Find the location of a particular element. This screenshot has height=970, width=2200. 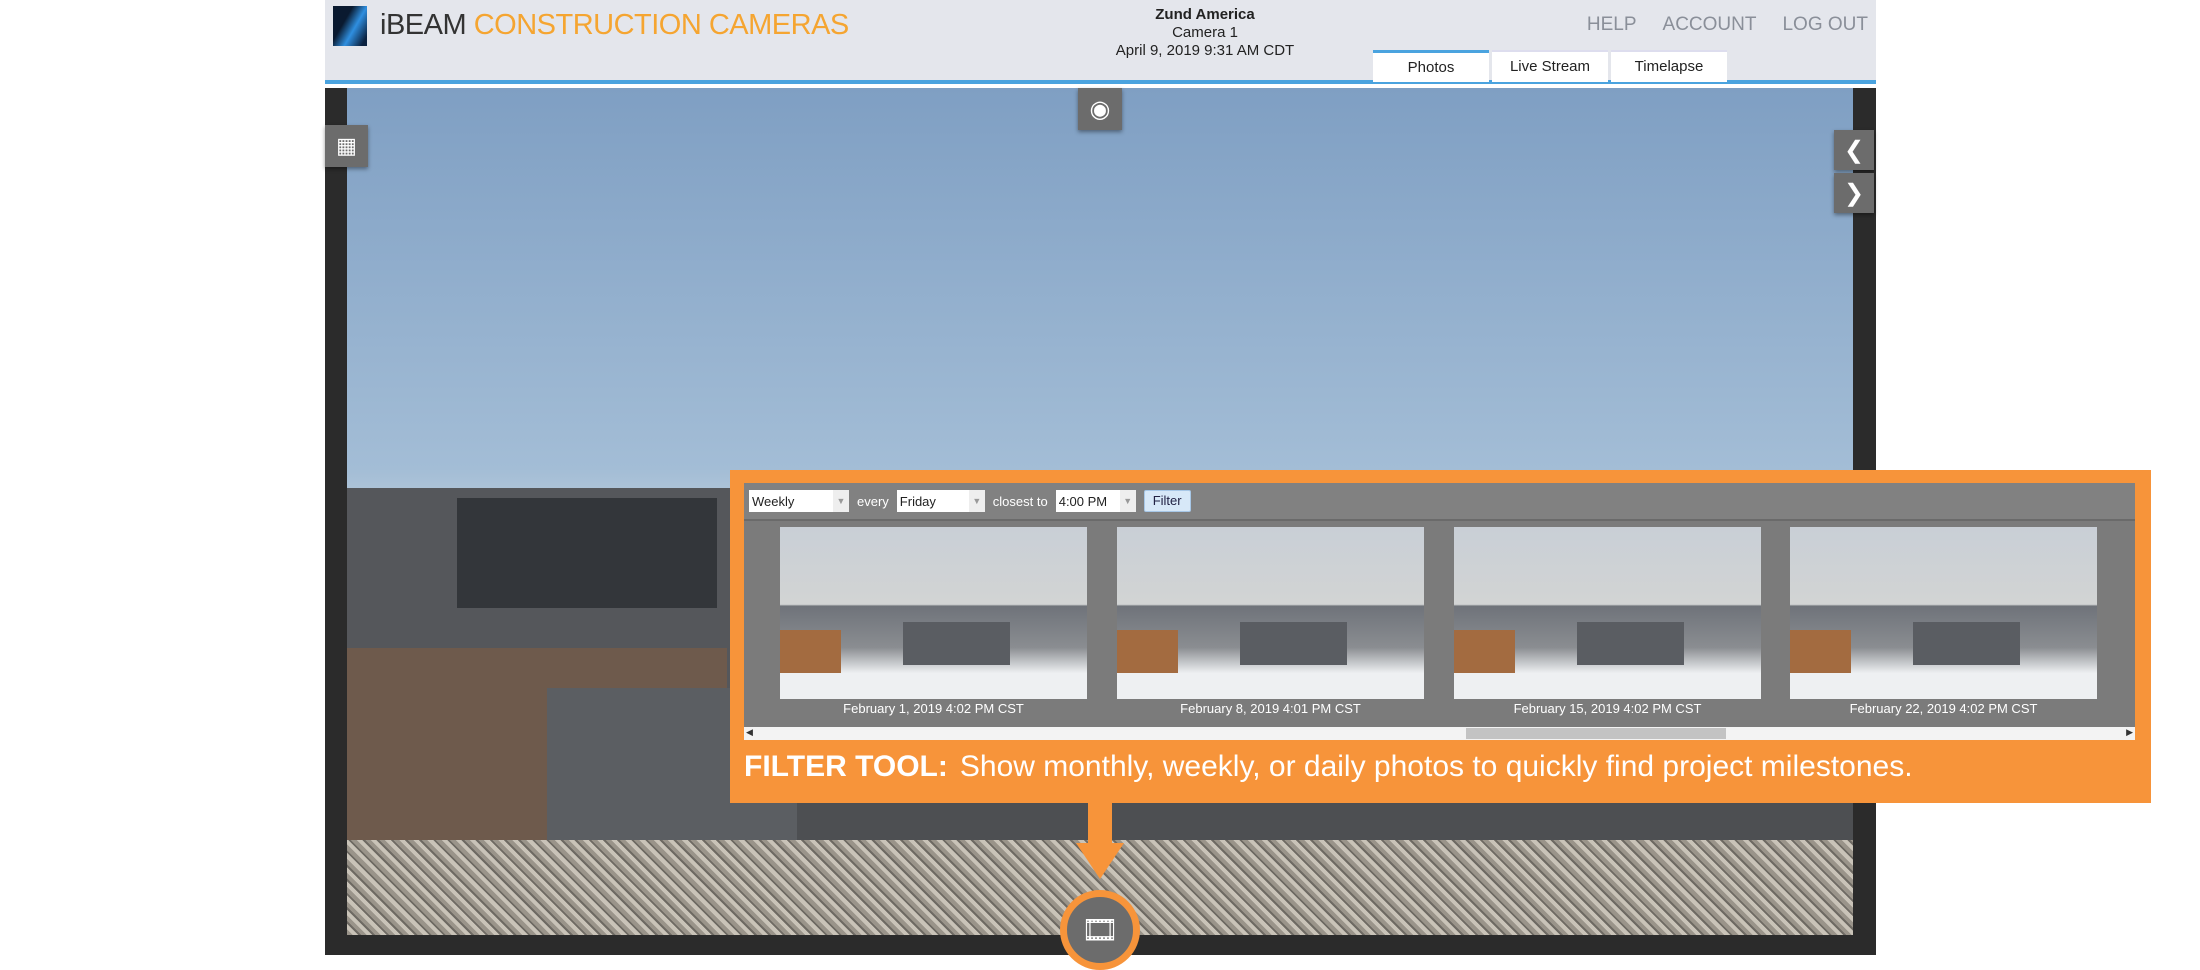

project-name: Zund America is located at coordinates (1205, 14).